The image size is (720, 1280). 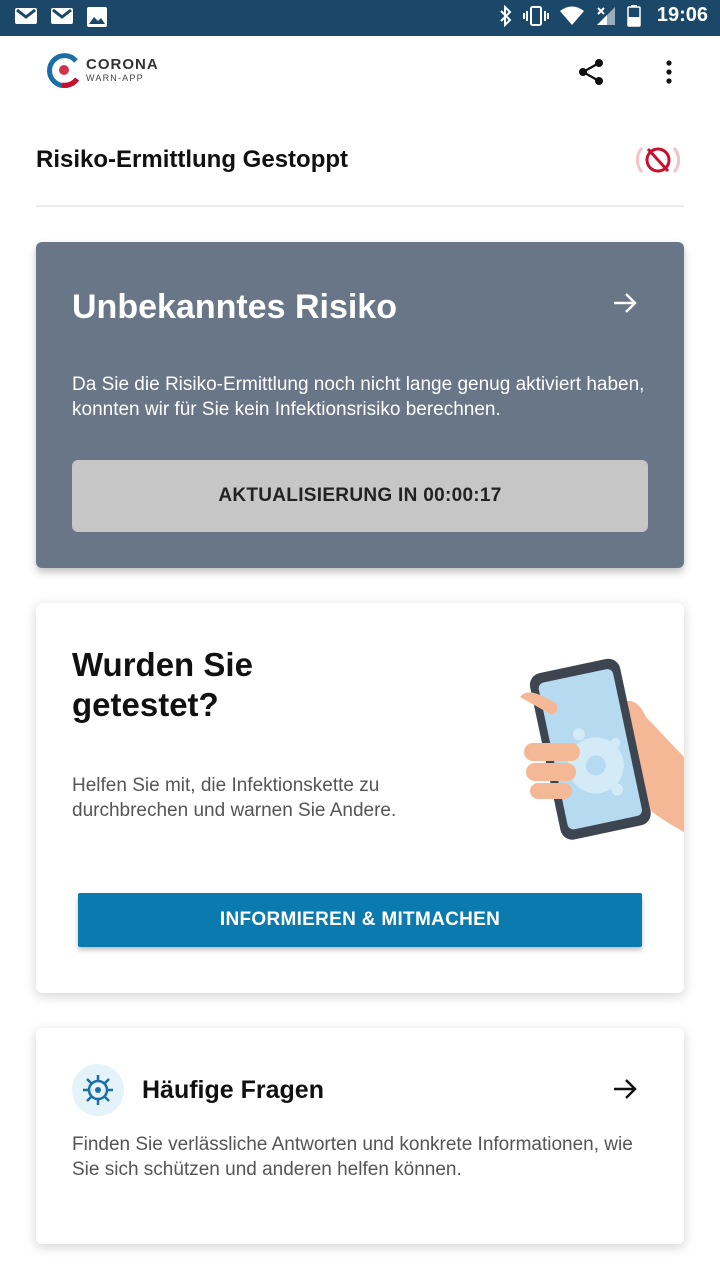 What do you see at coordinates (192, 159) in the screenshot?
I see `tracing-status-title: Risiko-Ermittlung Gestoppt` at bounding box center [192, 159].